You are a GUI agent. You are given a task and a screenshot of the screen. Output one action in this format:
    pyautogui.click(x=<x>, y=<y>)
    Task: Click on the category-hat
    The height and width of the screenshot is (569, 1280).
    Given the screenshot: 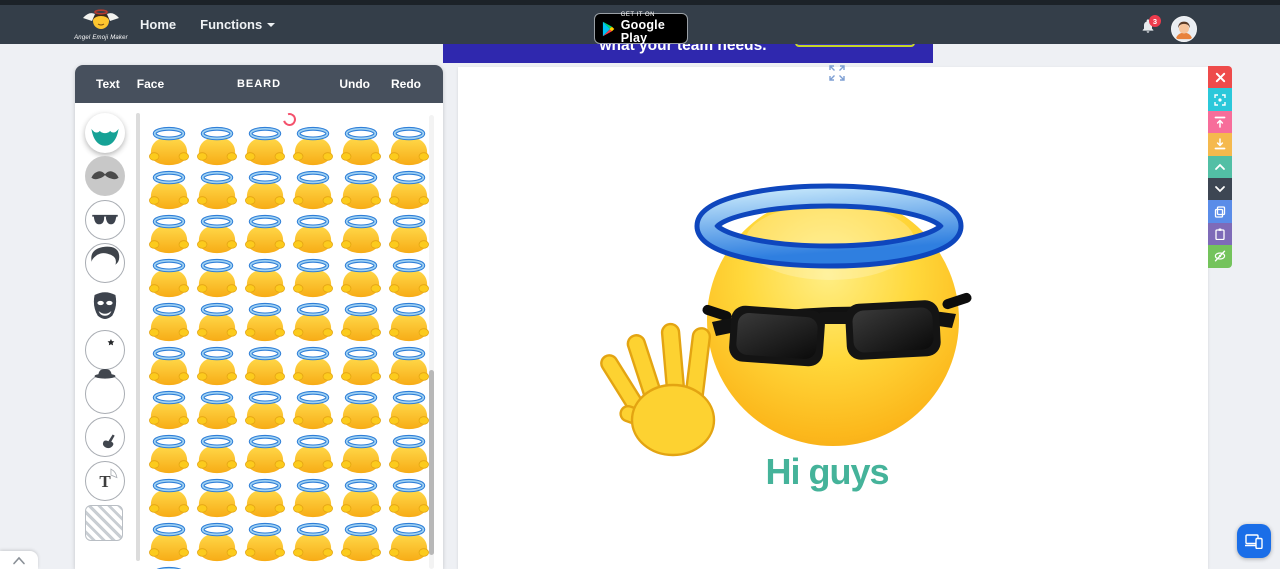 What is the action you would take?
    pyautogui.click(x=105, y=391)
    